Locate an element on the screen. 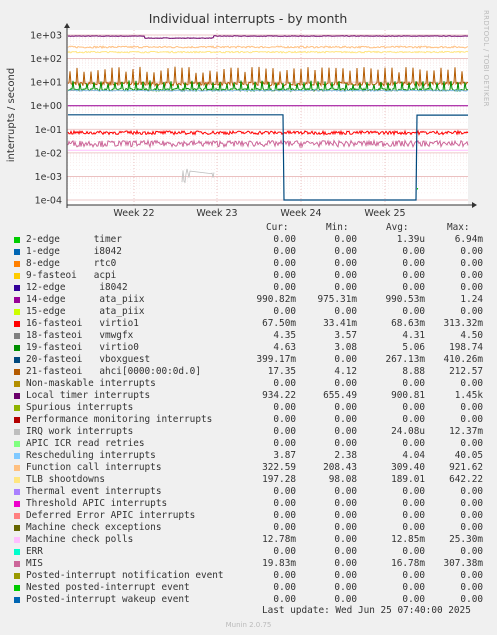 The height and width of the screenshot is (635, 497). legend-max-value: 40.05 is located at coordinates (468, 455).